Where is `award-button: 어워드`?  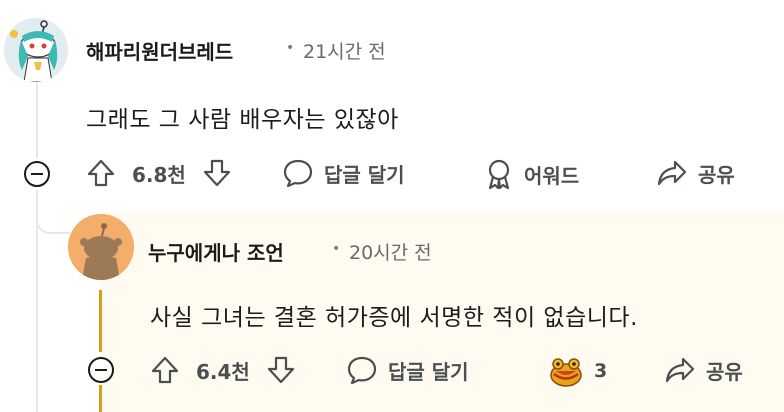
award-button: 어워드 is located at coordinates (531, 174).